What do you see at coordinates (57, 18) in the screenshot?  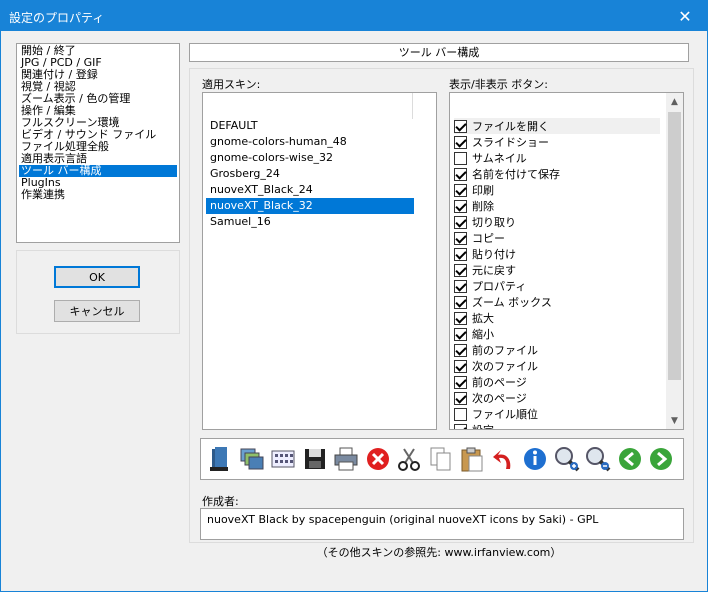 I see `window-title: 設定のプロパティ` at bounding box center [57, 18].